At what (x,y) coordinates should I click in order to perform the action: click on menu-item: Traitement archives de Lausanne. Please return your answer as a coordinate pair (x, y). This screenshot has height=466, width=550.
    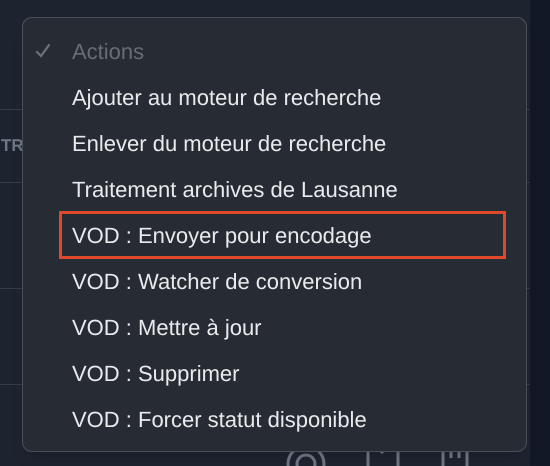
    Looking at the image, I should click on (282, 189).